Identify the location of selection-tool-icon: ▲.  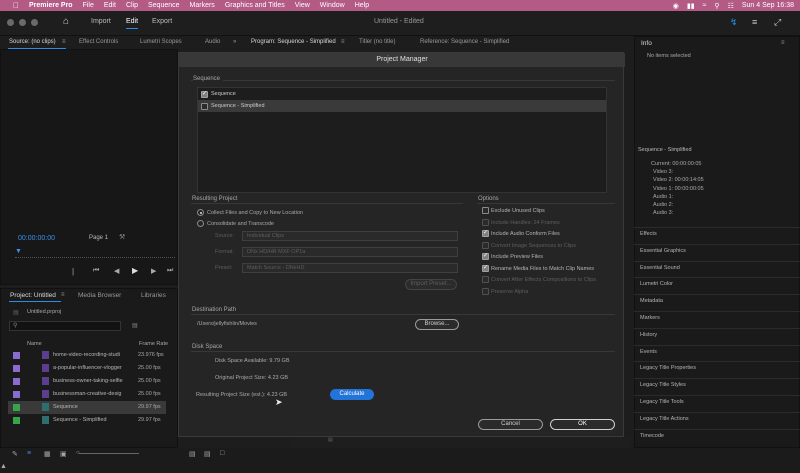
(3, 466).